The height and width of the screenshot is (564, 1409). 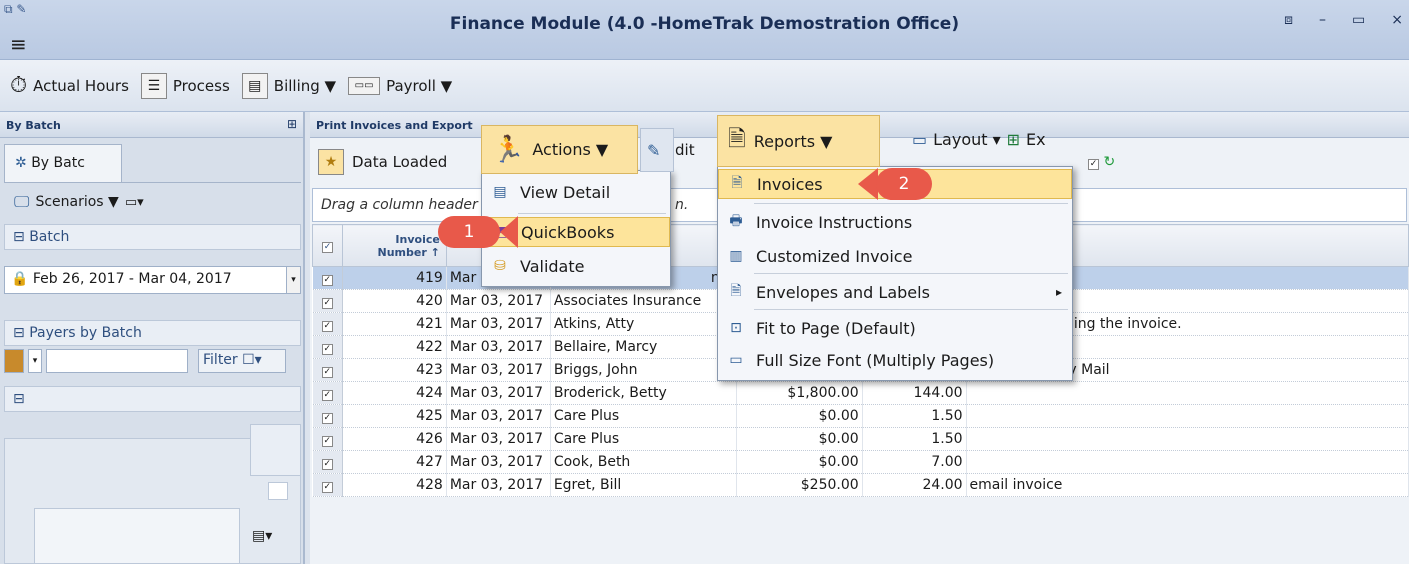 What do you see at coordinates (394, 324) in the screenshot?
I see `invoice-number-cell: 421` at bounding box center [394, 324].